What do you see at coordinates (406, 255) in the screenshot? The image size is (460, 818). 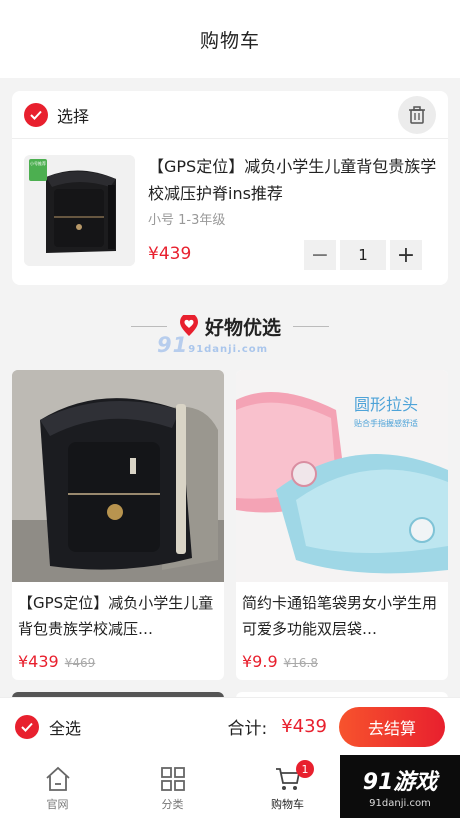 I see `increase-button: +` at bounding box center [406, 255].